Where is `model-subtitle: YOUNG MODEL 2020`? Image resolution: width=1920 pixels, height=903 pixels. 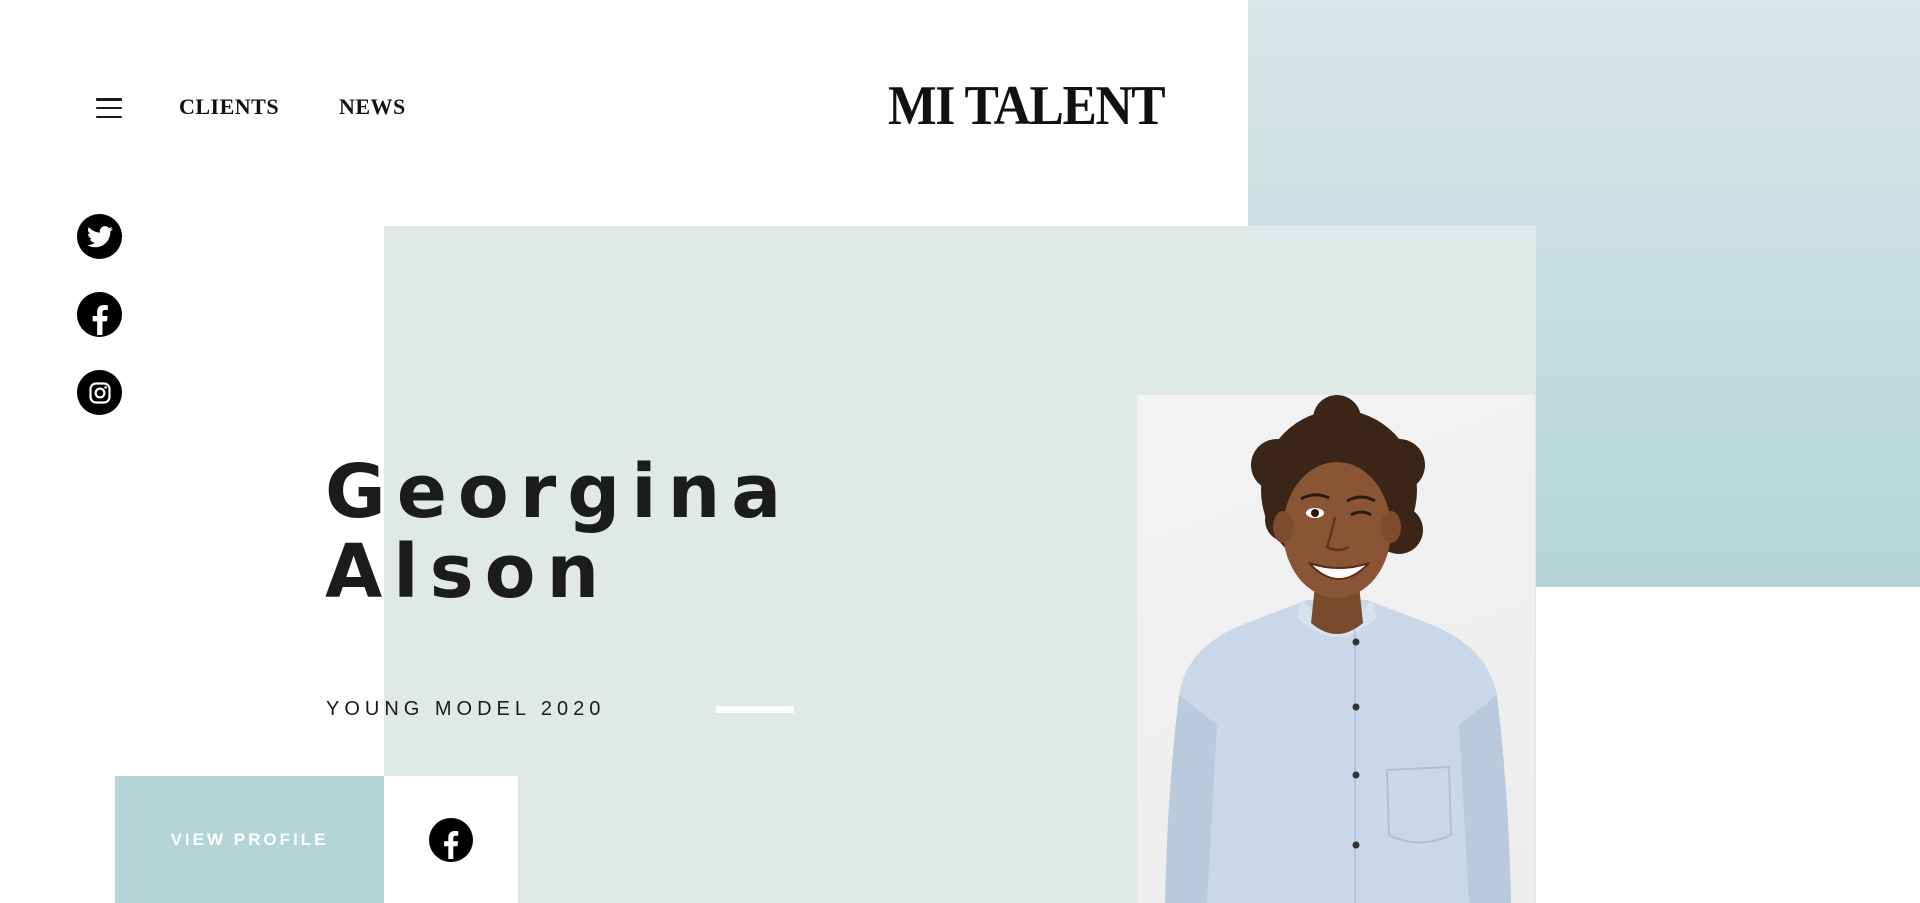 model-subtitle: YOUNG MODEL 2020 is located at coordinates (466, 709).